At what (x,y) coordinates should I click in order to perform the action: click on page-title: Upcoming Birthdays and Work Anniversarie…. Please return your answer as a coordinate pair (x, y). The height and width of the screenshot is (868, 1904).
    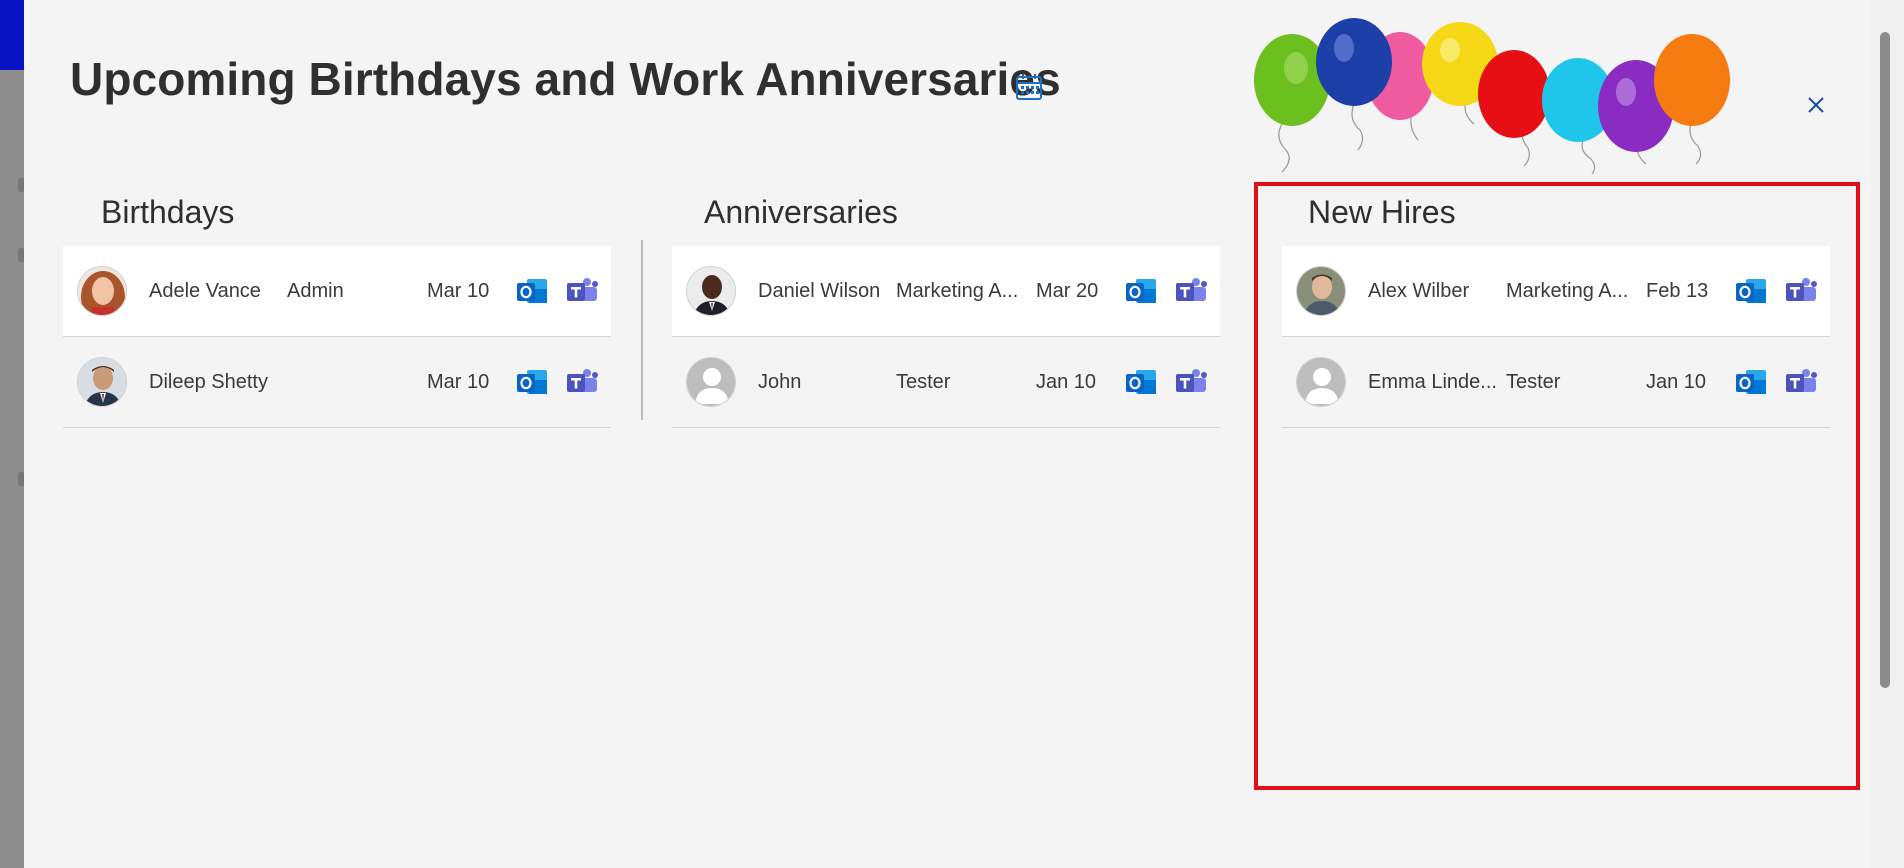
    Looking at the image, I should click on (565, 79).